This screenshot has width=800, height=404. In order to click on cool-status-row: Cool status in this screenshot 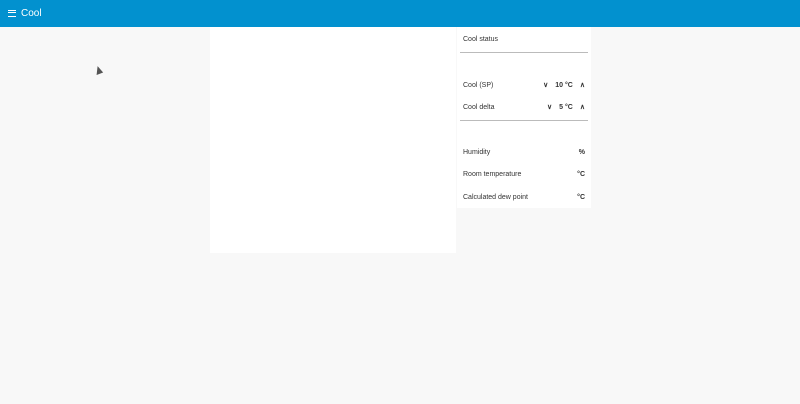, I will do `click(524, 39)`.